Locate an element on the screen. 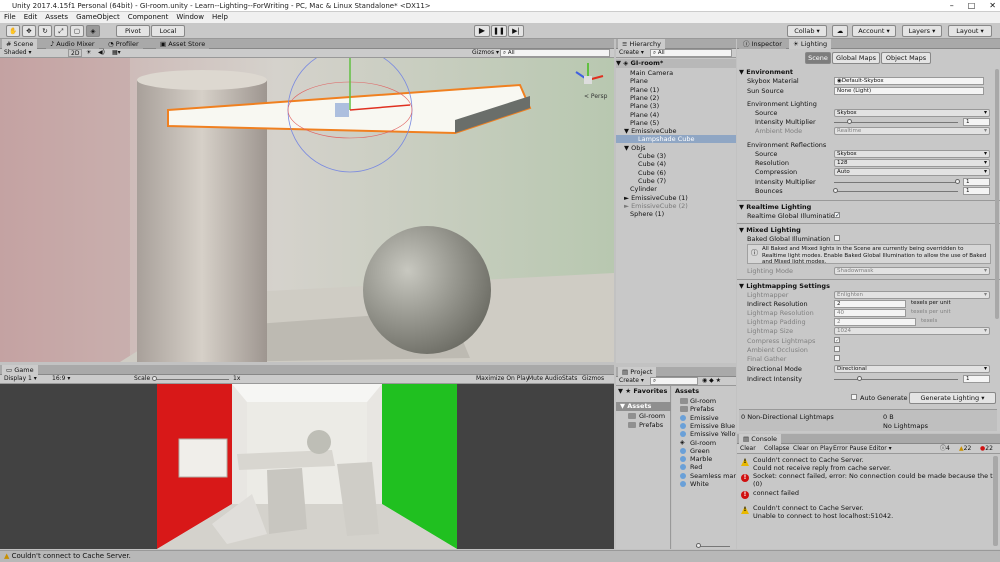 Image resolution: width=1000 pixels, height=562 pixels. compress-lightmaps-checkbox: ✓ is located at coordinates (837, 340).